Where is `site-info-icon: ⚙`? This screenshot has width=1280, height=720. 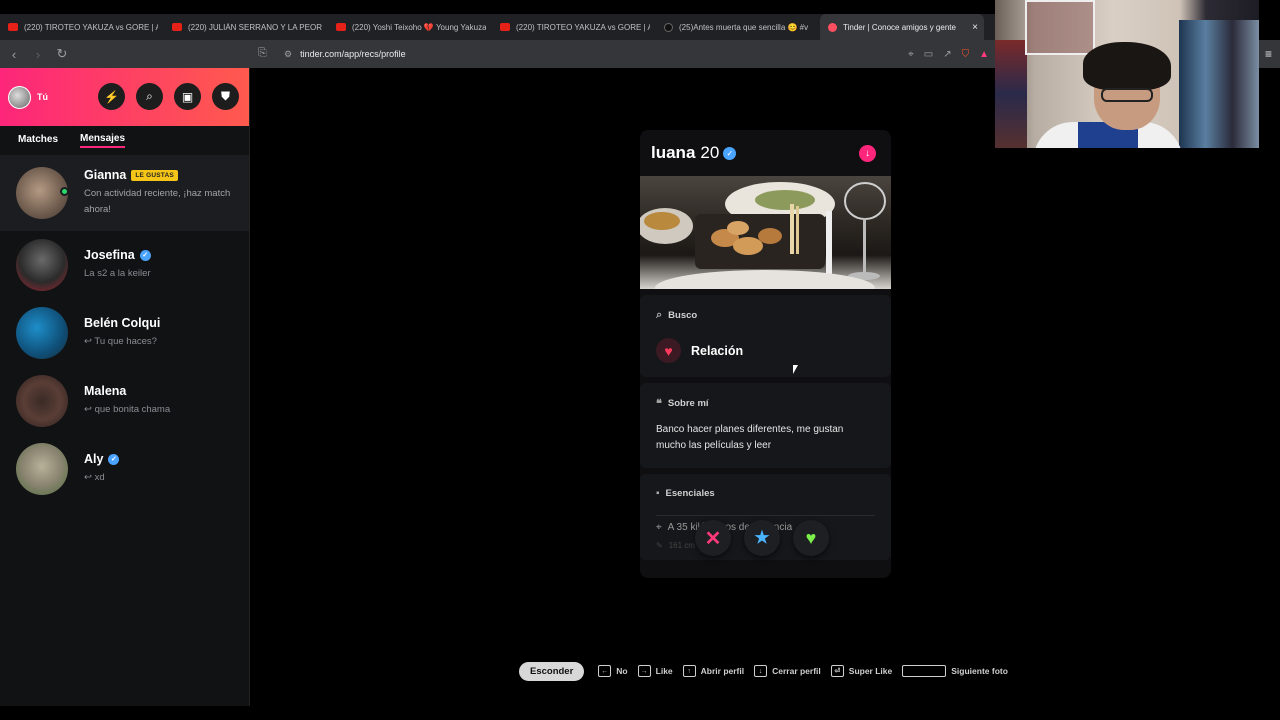 site-info-icon: ⚙ is located at coordinates (288, 54).